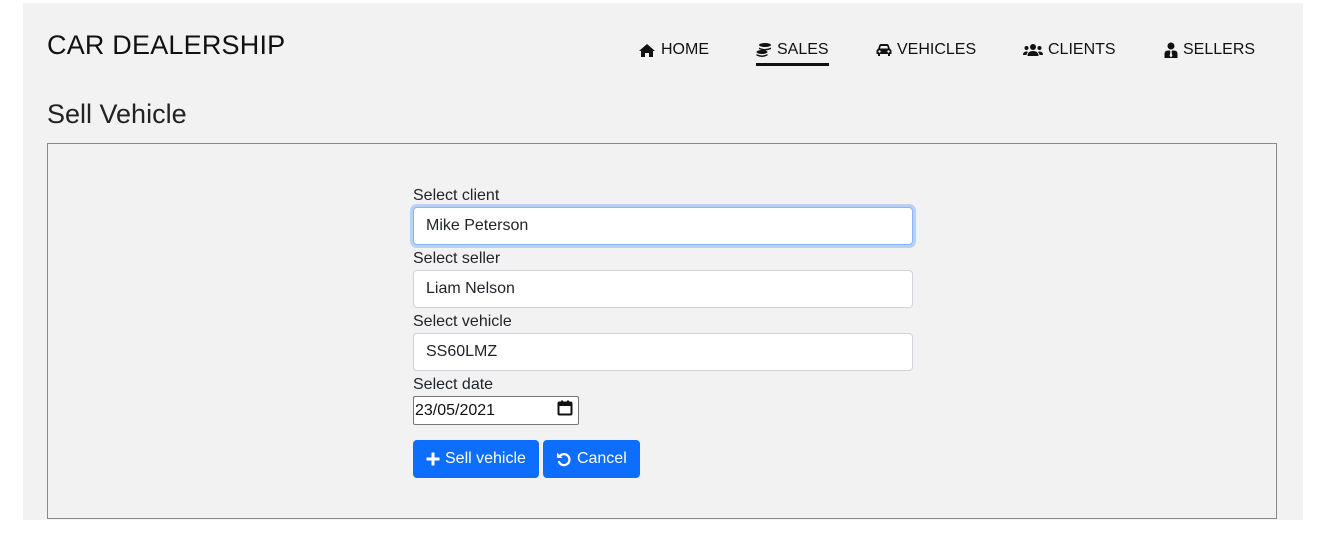  I want to click on date-input: 23/05/2021, so click(496, 410).